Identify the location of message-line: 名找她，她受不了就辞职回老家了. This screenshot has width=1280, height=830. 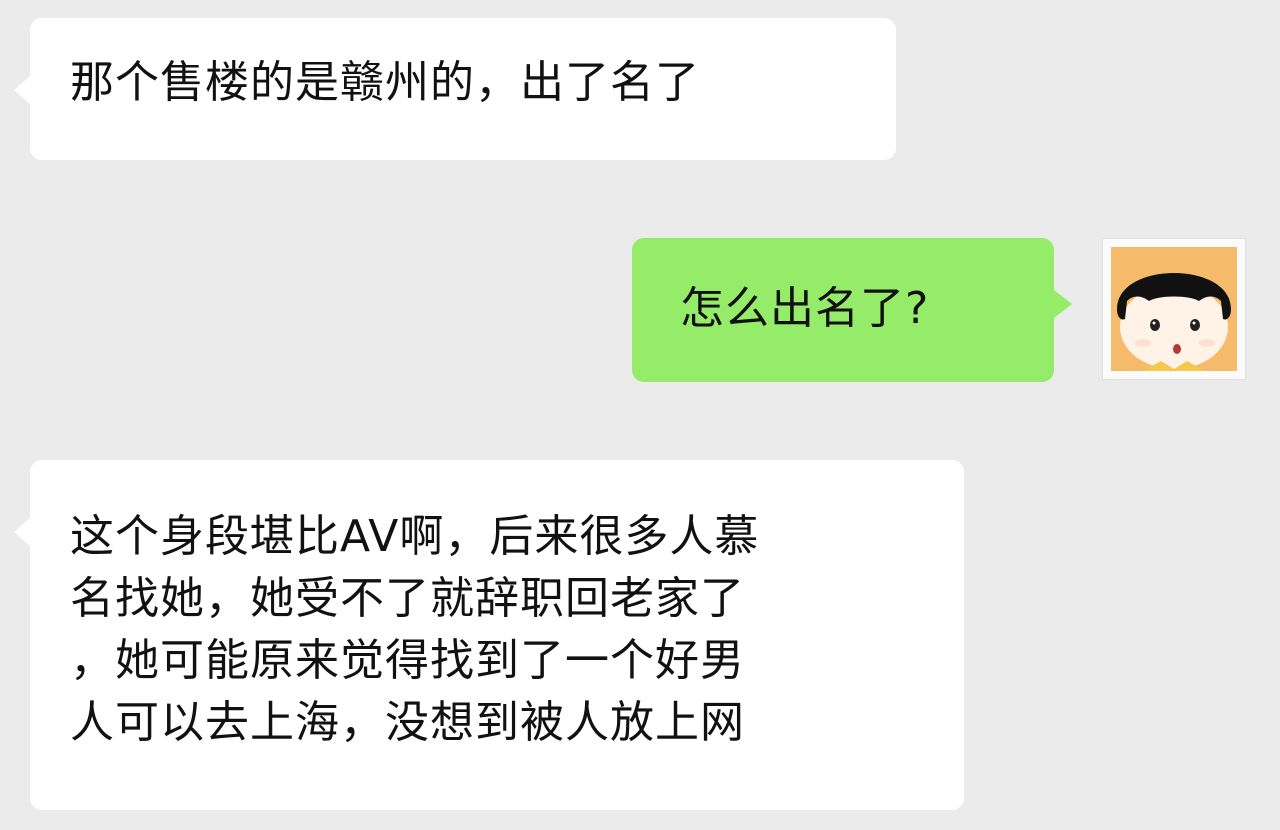
(407, 598).